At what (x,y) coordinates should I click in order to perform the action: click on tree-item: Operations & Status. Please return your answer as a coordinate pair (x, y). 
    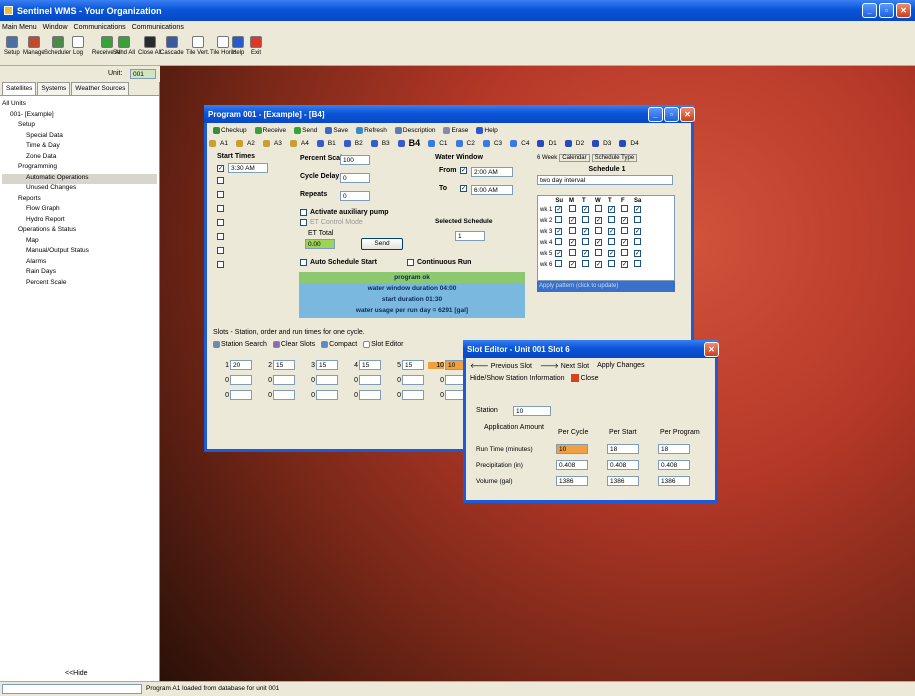
    Looking at the image, I should click on (79, 231).